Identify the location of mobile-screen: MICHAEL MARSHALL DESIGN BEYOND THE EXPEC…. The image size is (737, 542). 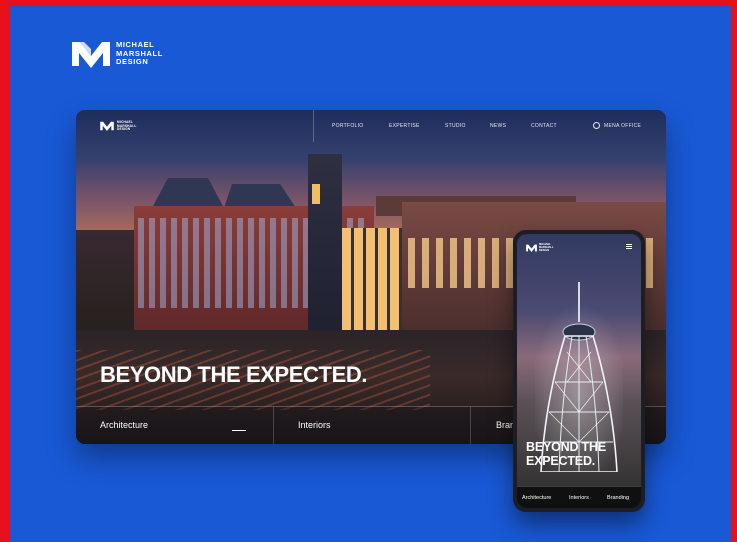
(579, 371).